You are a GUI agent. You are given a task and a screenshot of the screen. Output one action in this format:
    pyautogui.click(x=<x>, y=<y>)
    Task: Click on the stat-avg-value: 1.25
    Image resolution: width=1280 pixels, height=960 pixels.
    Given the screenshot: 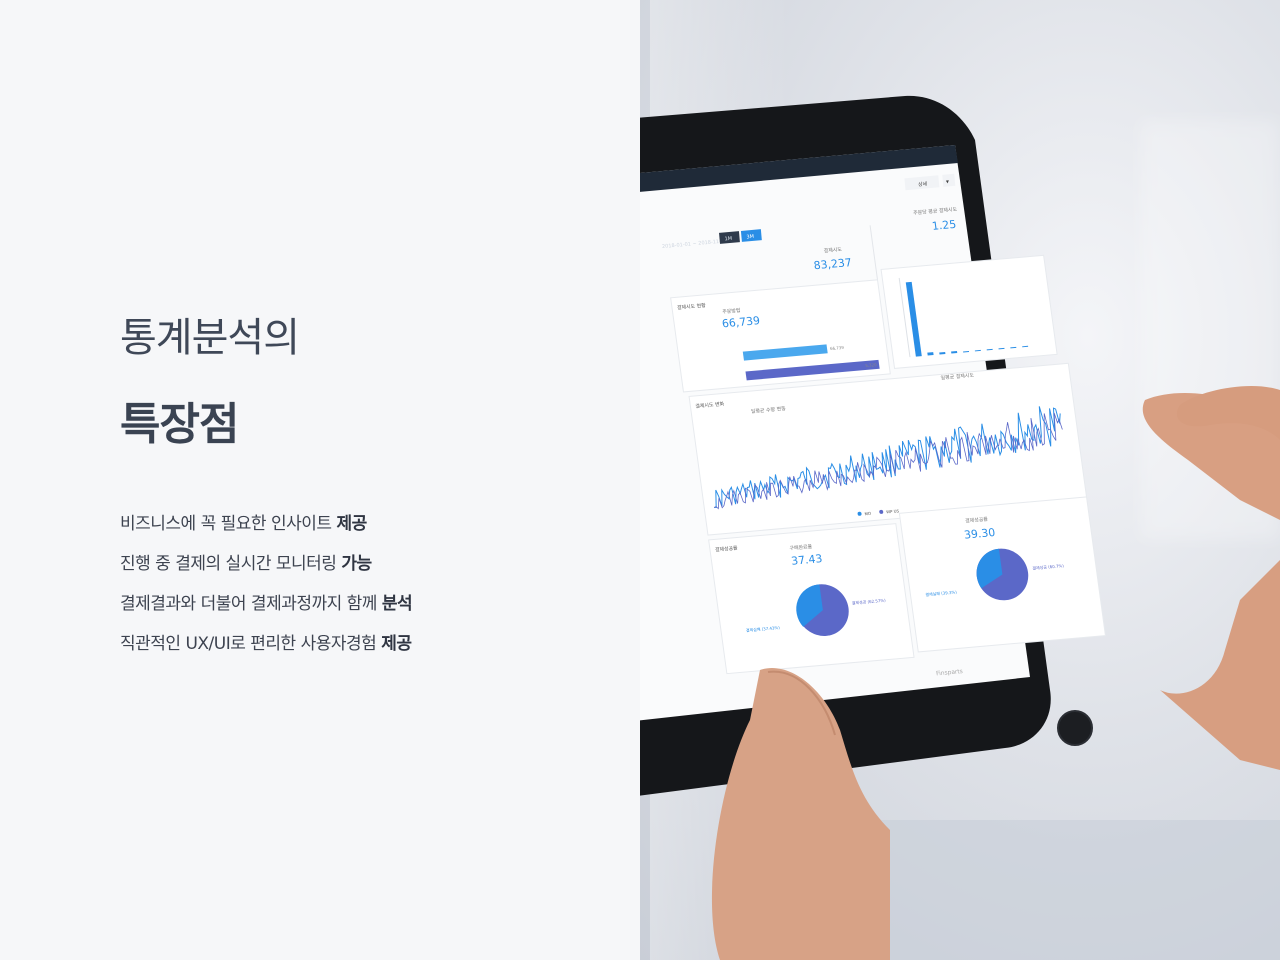 What is the action you would take?
    pyautogui.click(x=944, y=225)
    